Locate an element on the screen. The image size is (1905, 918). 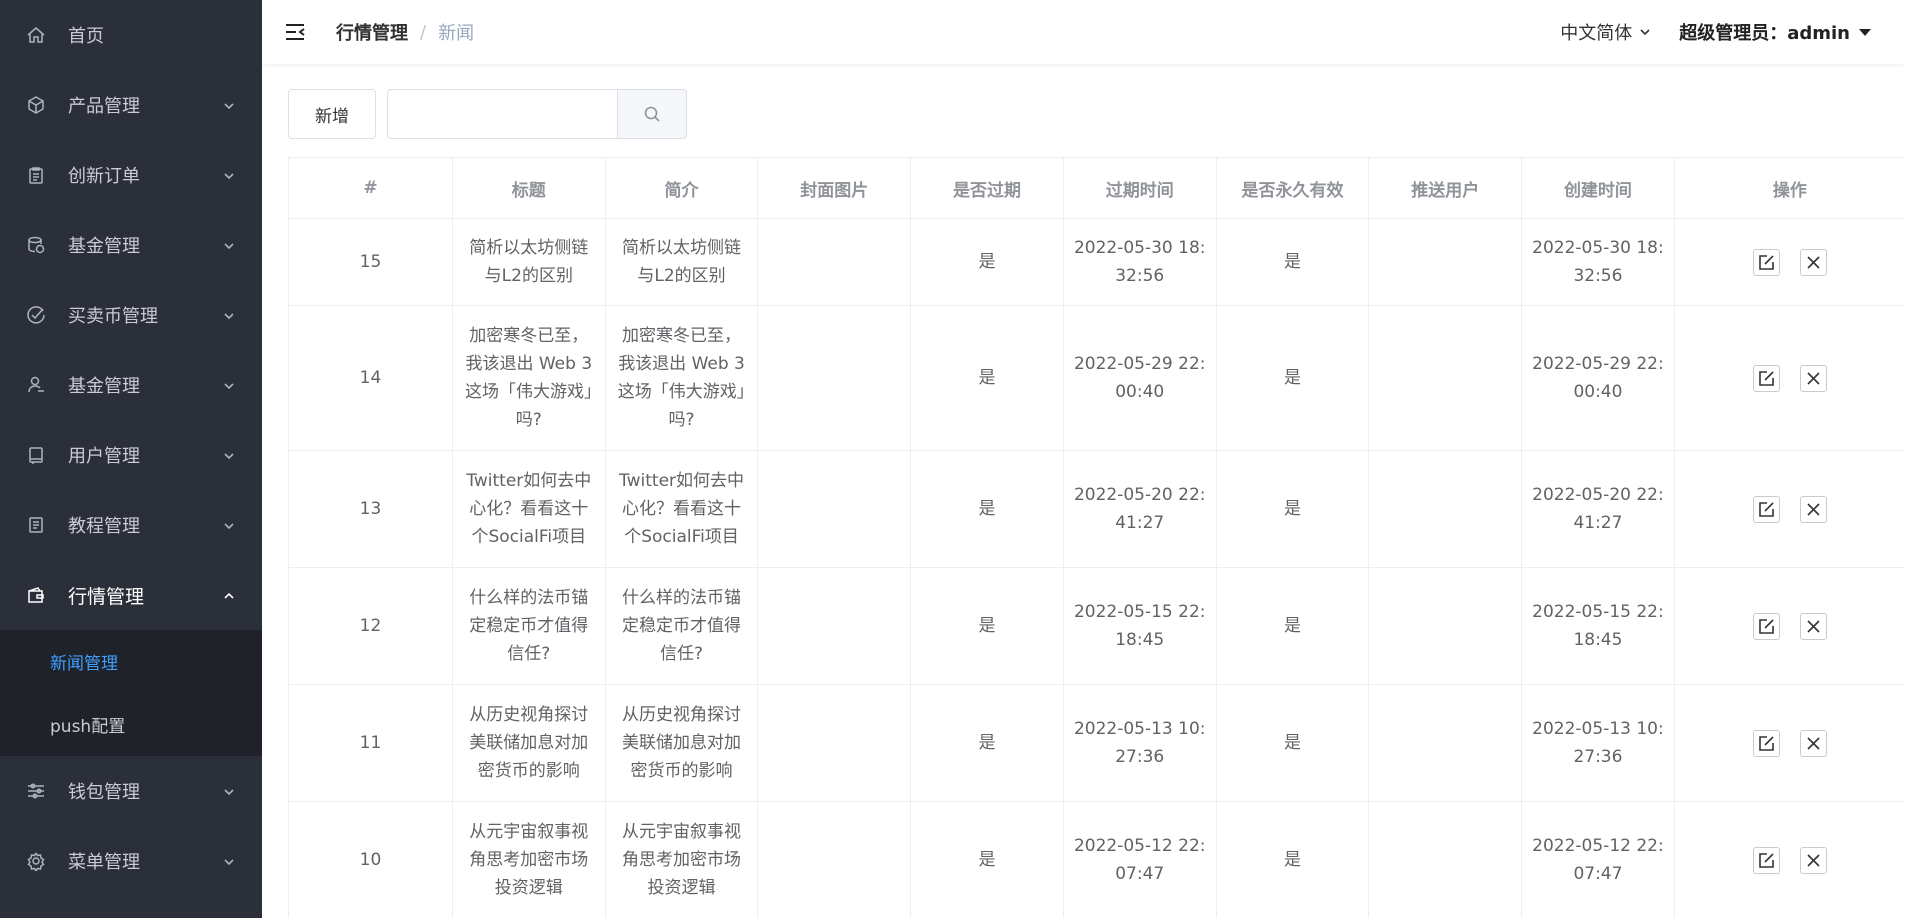
sidebar-item-menus: 菜单管理 is located at coordinates (131, 861).